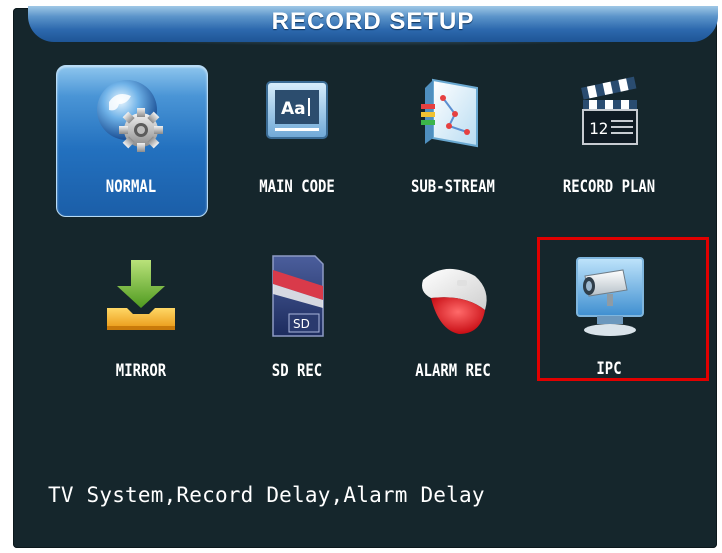 The image size is (722, 553). What do you see at coordinates (141, 298) in the screenshot?
I see `download-tray-icon` at bounding box center [141, 298].